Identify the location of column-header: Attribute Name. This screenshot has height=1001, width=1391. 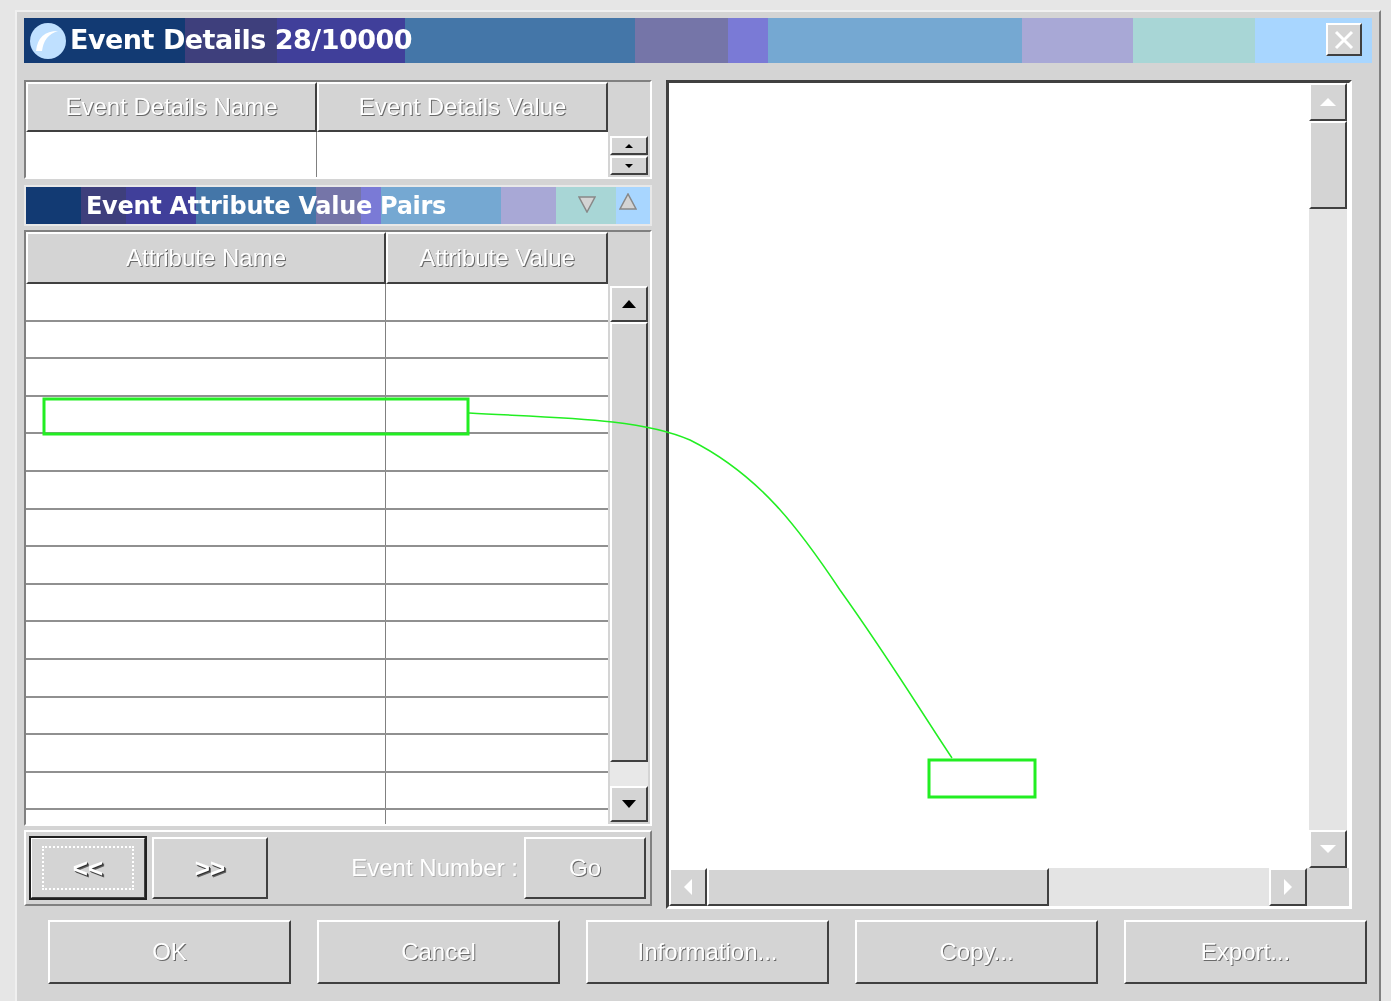
(206, 258).